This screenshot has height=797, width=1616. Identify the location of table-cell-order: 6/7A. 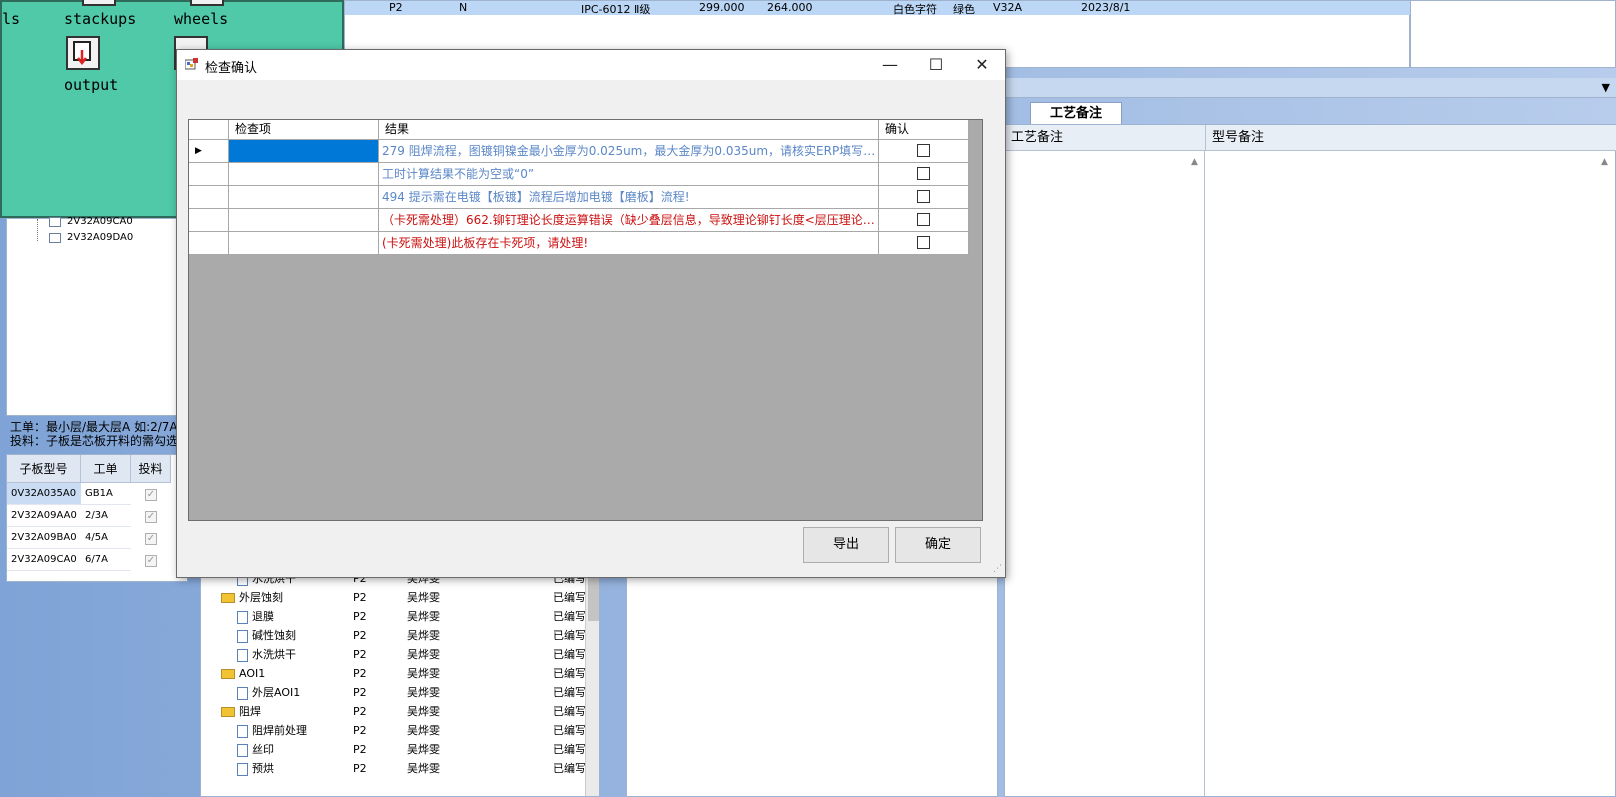
(106, 560).